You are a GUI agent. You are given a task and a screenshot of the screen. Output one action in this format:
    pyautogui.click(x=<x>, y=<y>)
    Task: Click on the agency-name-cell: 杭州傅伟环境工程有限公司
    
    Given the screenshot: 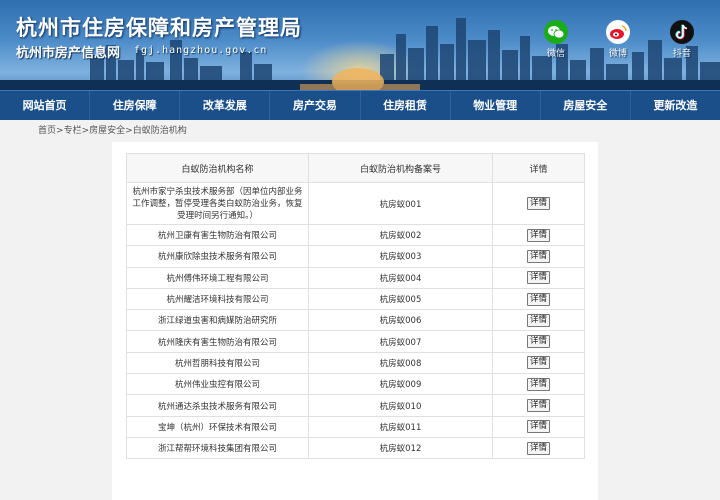 What is the action you would take?
    pyautogui.click(x=217, y=277)
    